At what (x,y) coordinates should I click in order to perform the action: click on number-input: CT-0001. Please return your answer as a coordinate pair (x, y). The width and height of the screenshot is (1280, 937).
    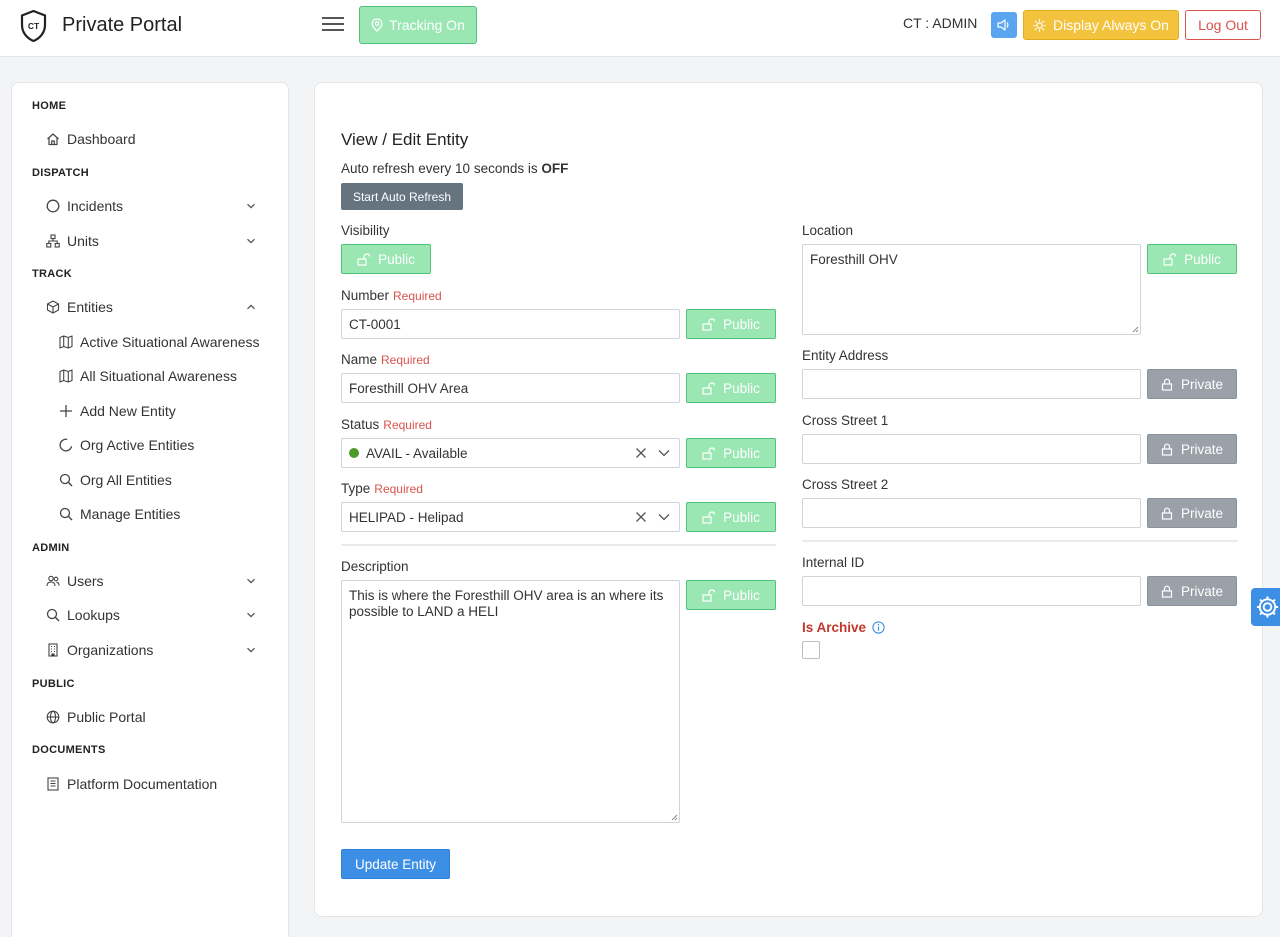
    Looking at the image, I should click on (510, 324).